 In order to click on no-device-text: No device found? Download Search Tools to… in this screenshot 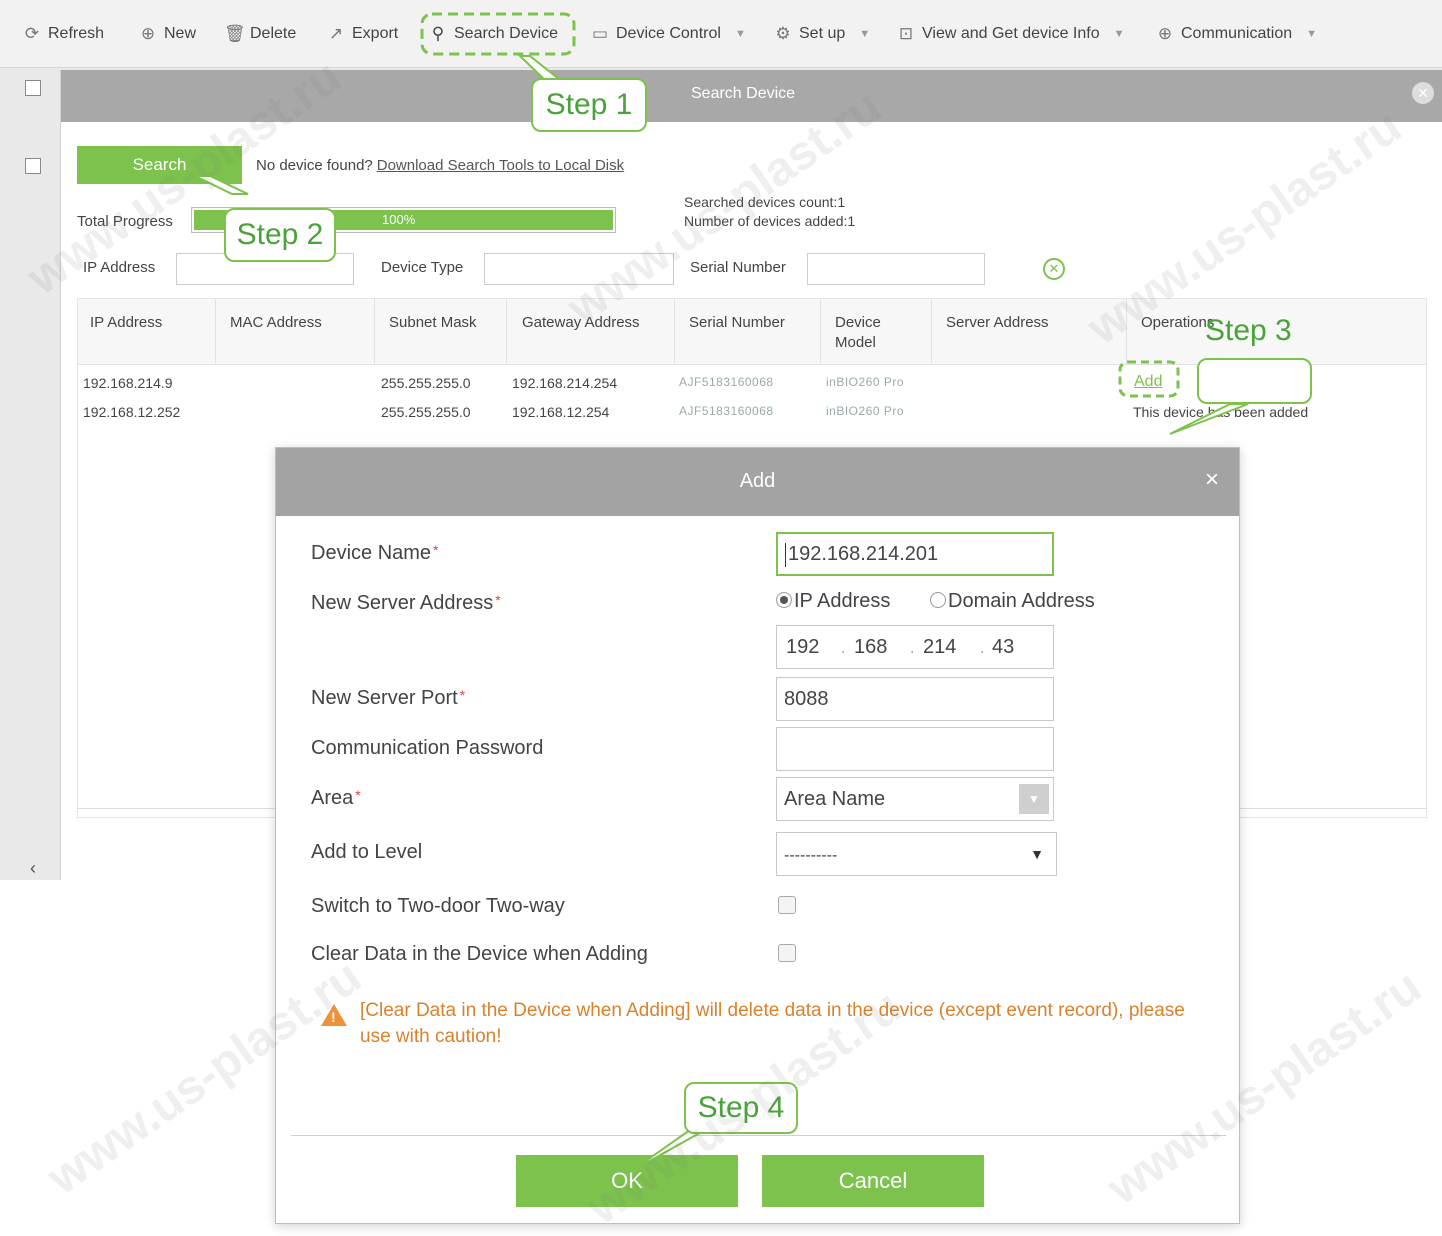, I will do `click(440, 165)`.